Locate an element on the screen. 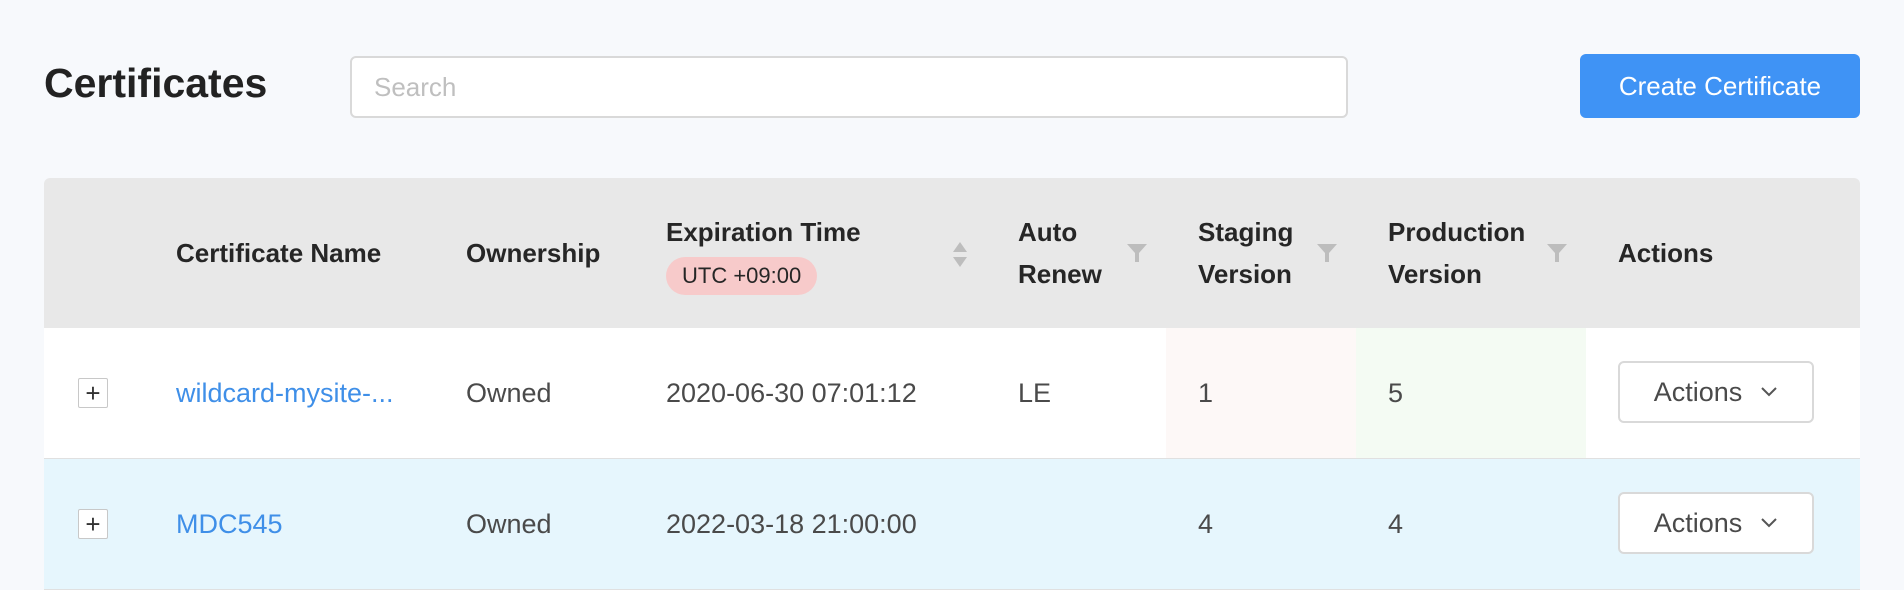 The image size is (1904, 590). production-version-label-line2: Version is located at coordinates (1435, 274).